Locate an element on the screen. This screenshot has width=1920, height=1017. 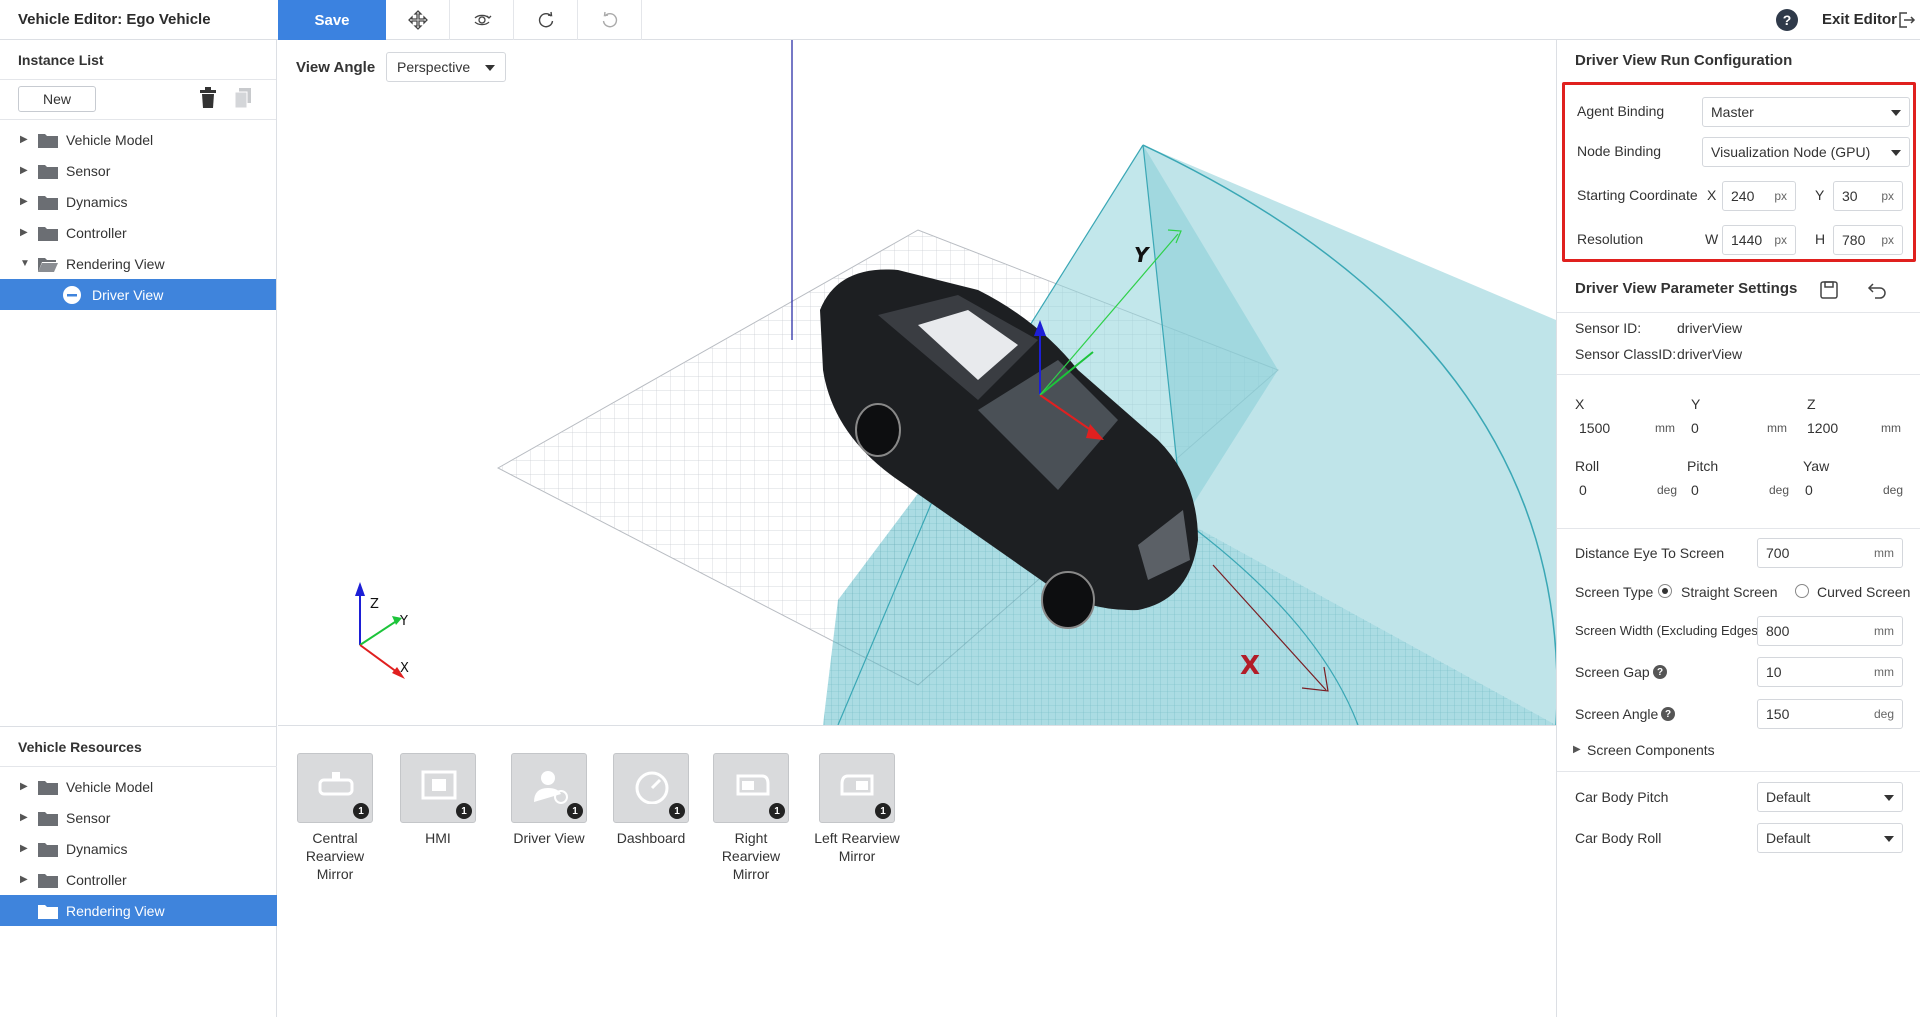
straight-screen-radio is located at coordinates (1665, 591).